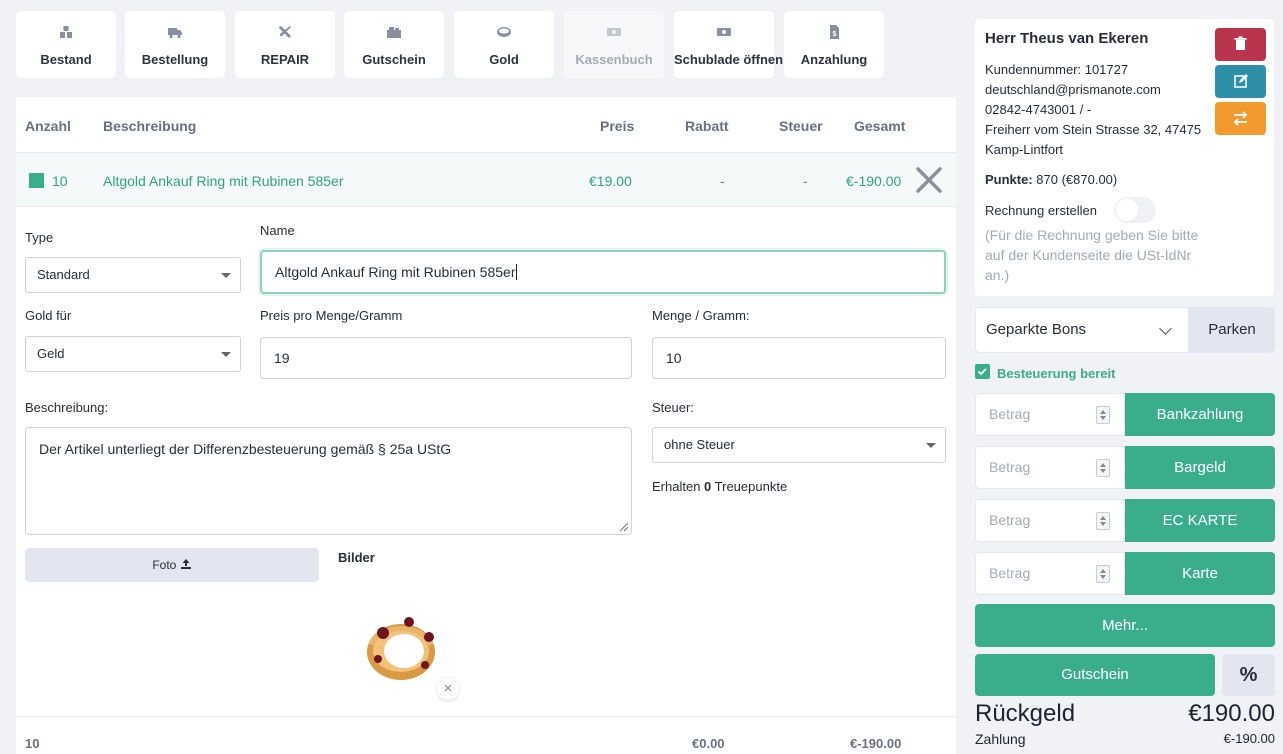 The height and width of the screenshot is (754, 1283). Describe the element at coordinates (614, 59) in the screenshot. I see `tile-label: Kassenbuch` at that location.